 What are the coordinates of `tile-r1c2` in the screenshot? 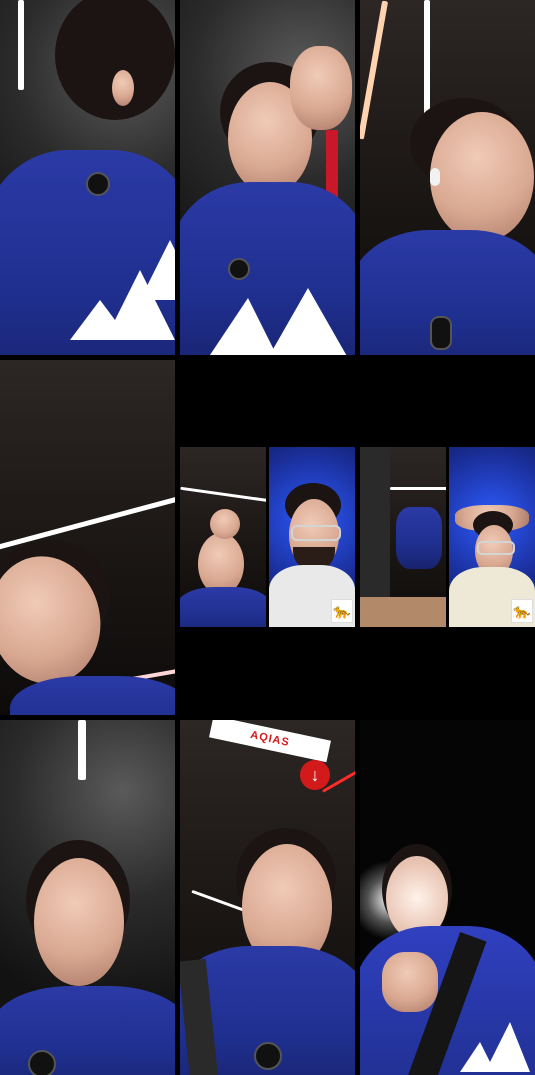 It's located at (267, 177).